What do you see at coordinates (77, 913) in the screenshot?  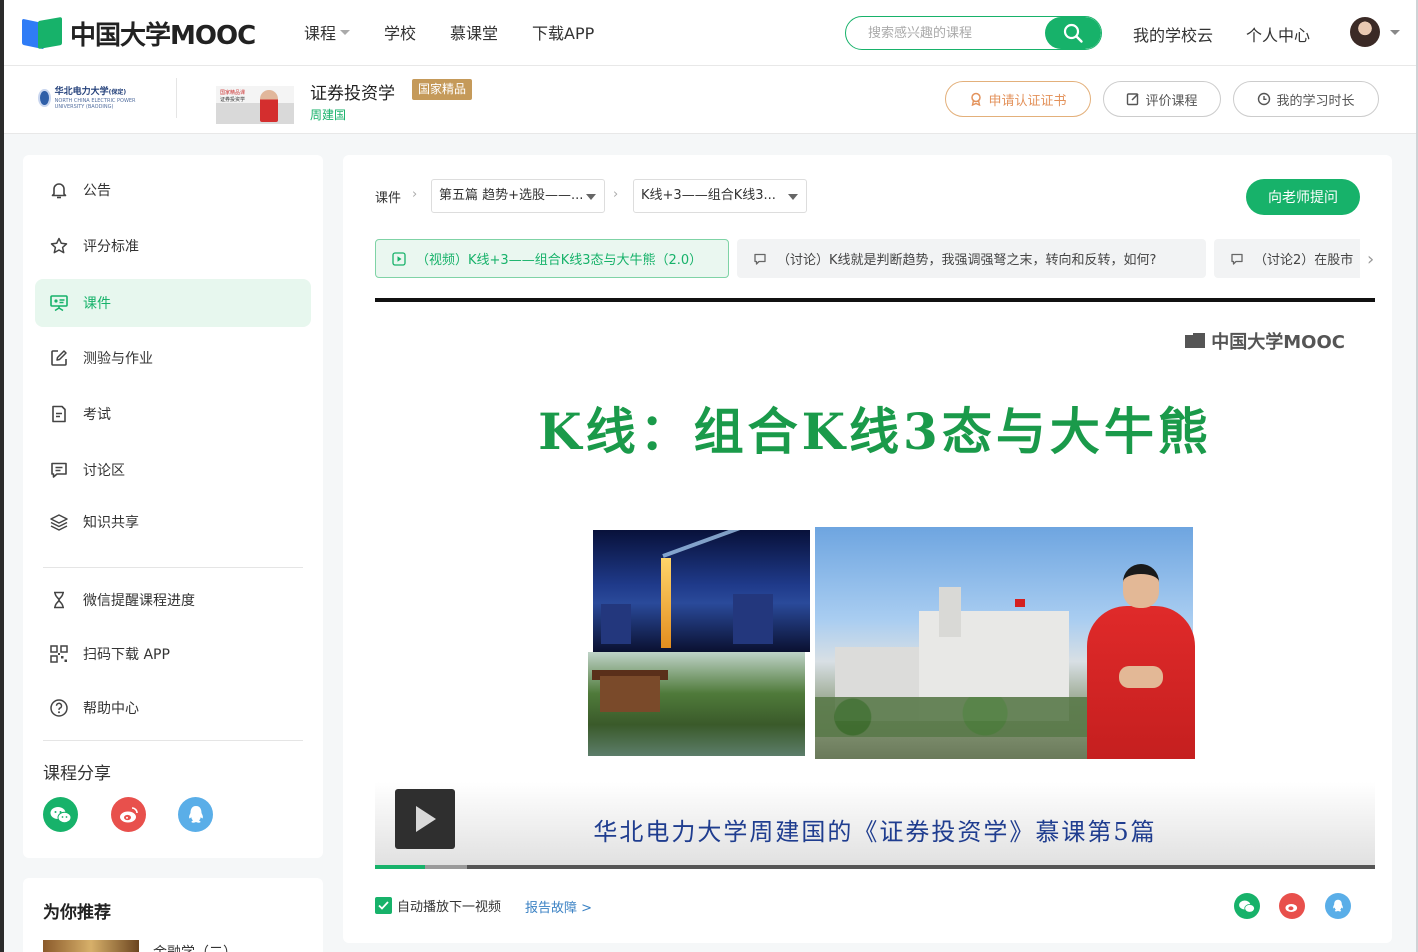 I see `recommend-title: 为你推荐` at bounding box center [77, 913].